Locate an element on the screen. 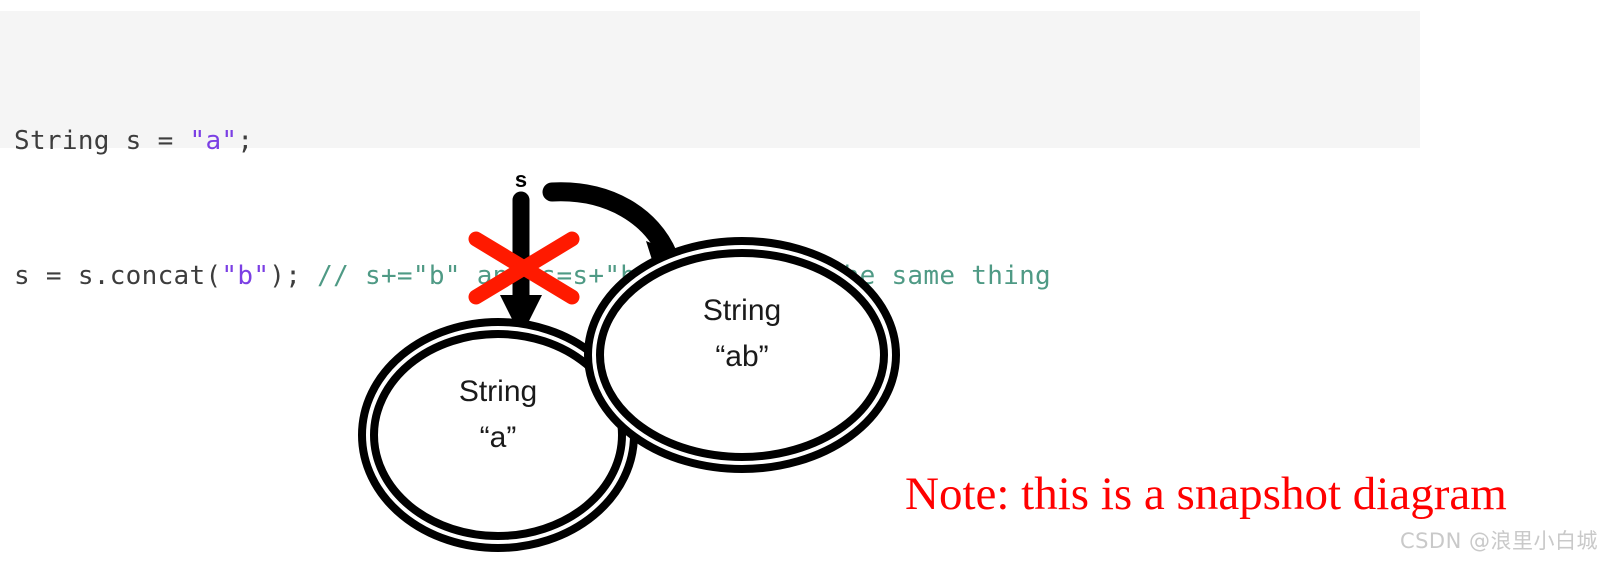 The height and width of the screenshot is (561, 1606). code-token-string: "b" is located at coordinates (245, 276).